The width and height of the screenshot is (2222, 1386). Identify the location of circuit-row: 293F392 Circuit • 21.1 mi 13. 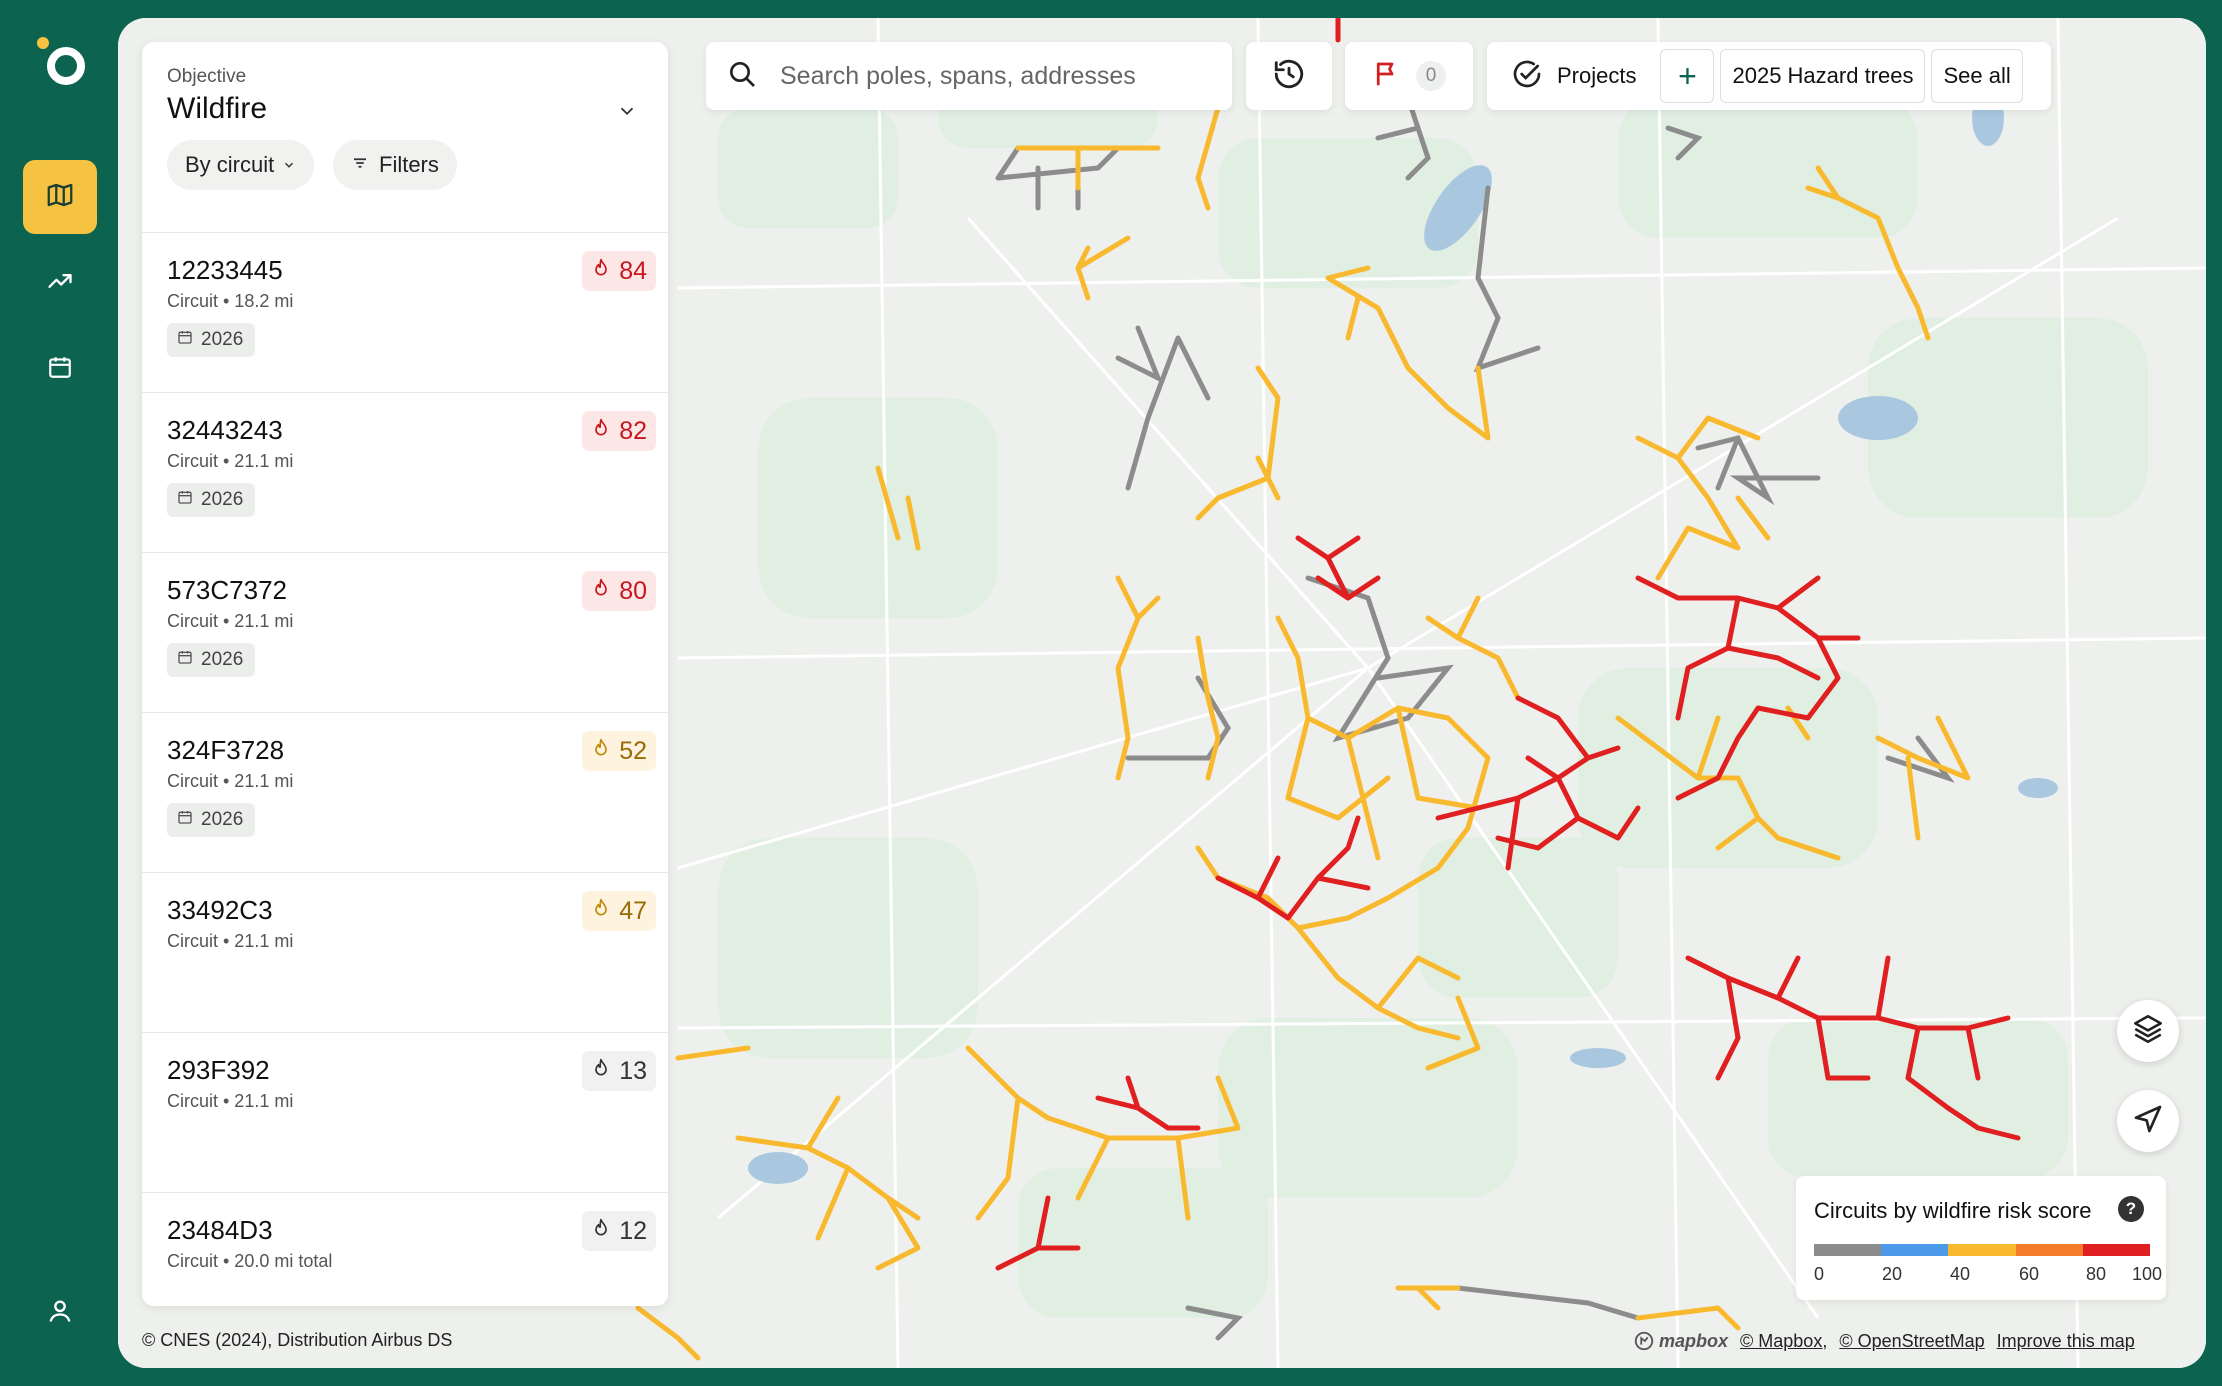
(405, 1112).